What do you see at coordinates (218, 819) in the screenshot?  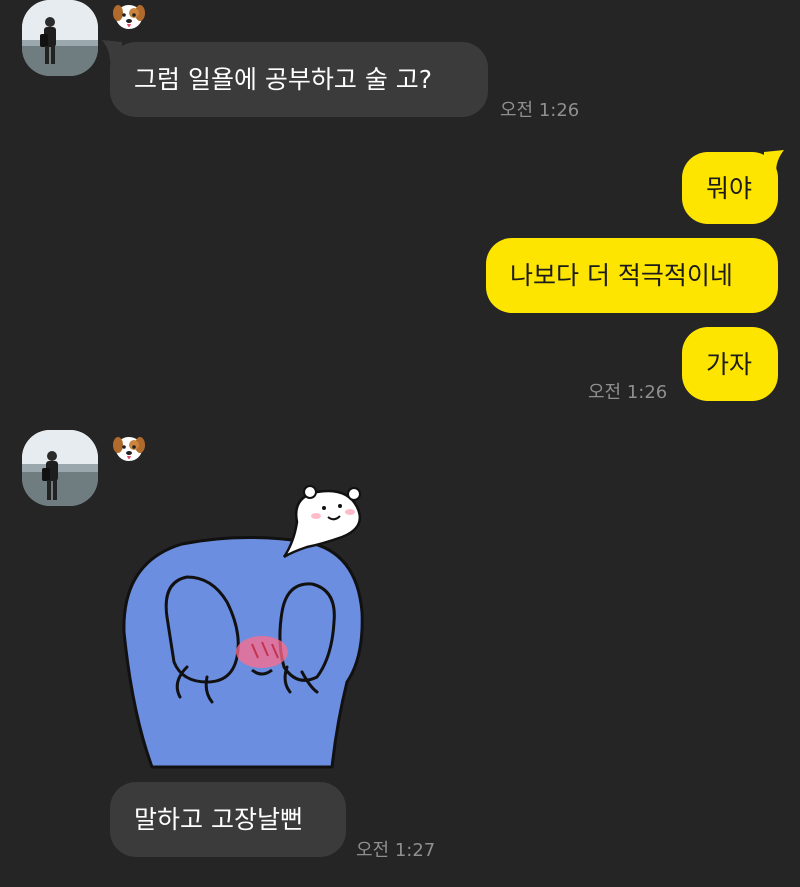 I see `message-text: 말하고 고장날뻔` at bounding box center [218, 819].